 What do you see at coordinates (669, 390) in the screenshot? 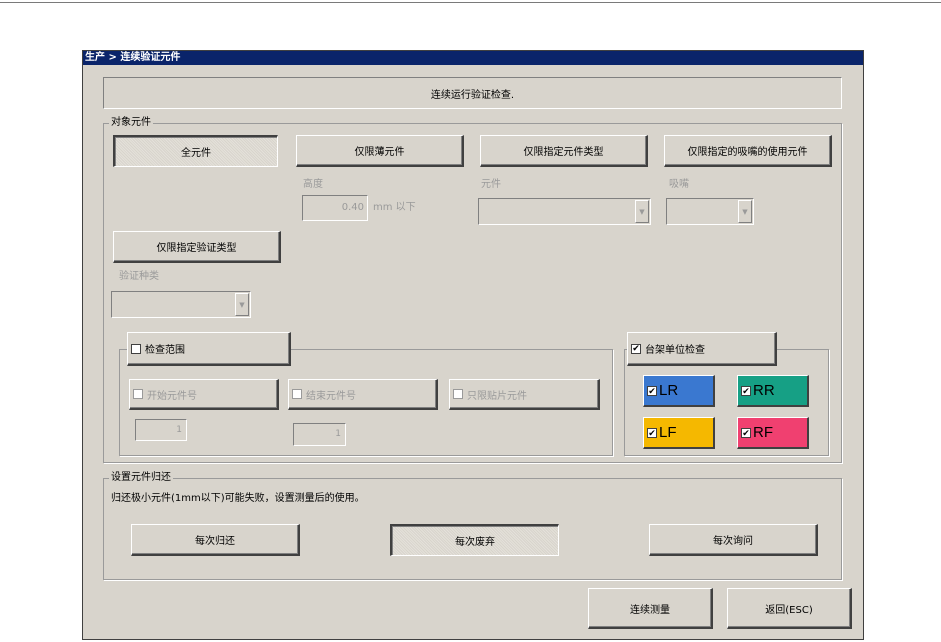
I see `rack-tile-label: LR` at bounding box center [669, 390].